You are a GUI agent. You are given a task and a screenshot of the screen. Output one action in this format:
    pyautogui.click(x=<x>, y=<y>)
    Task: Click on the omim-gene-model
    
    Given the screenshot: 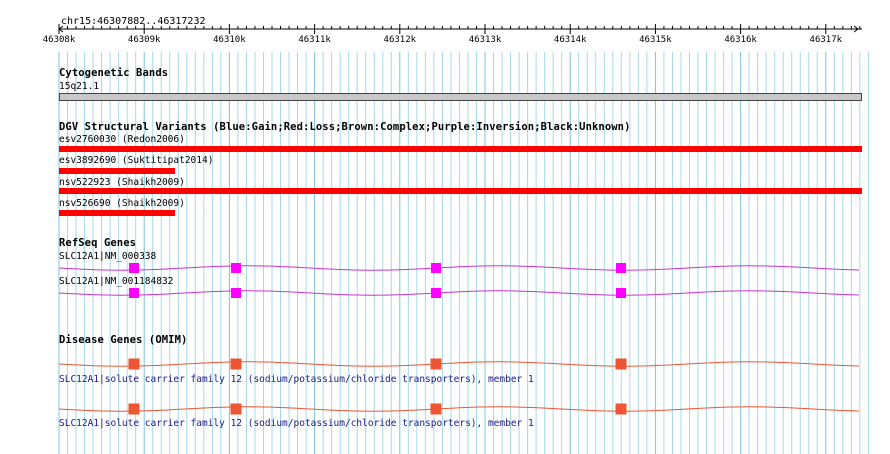 What is the action you would take?
    pyautogui.click(x=445, y=364)
    